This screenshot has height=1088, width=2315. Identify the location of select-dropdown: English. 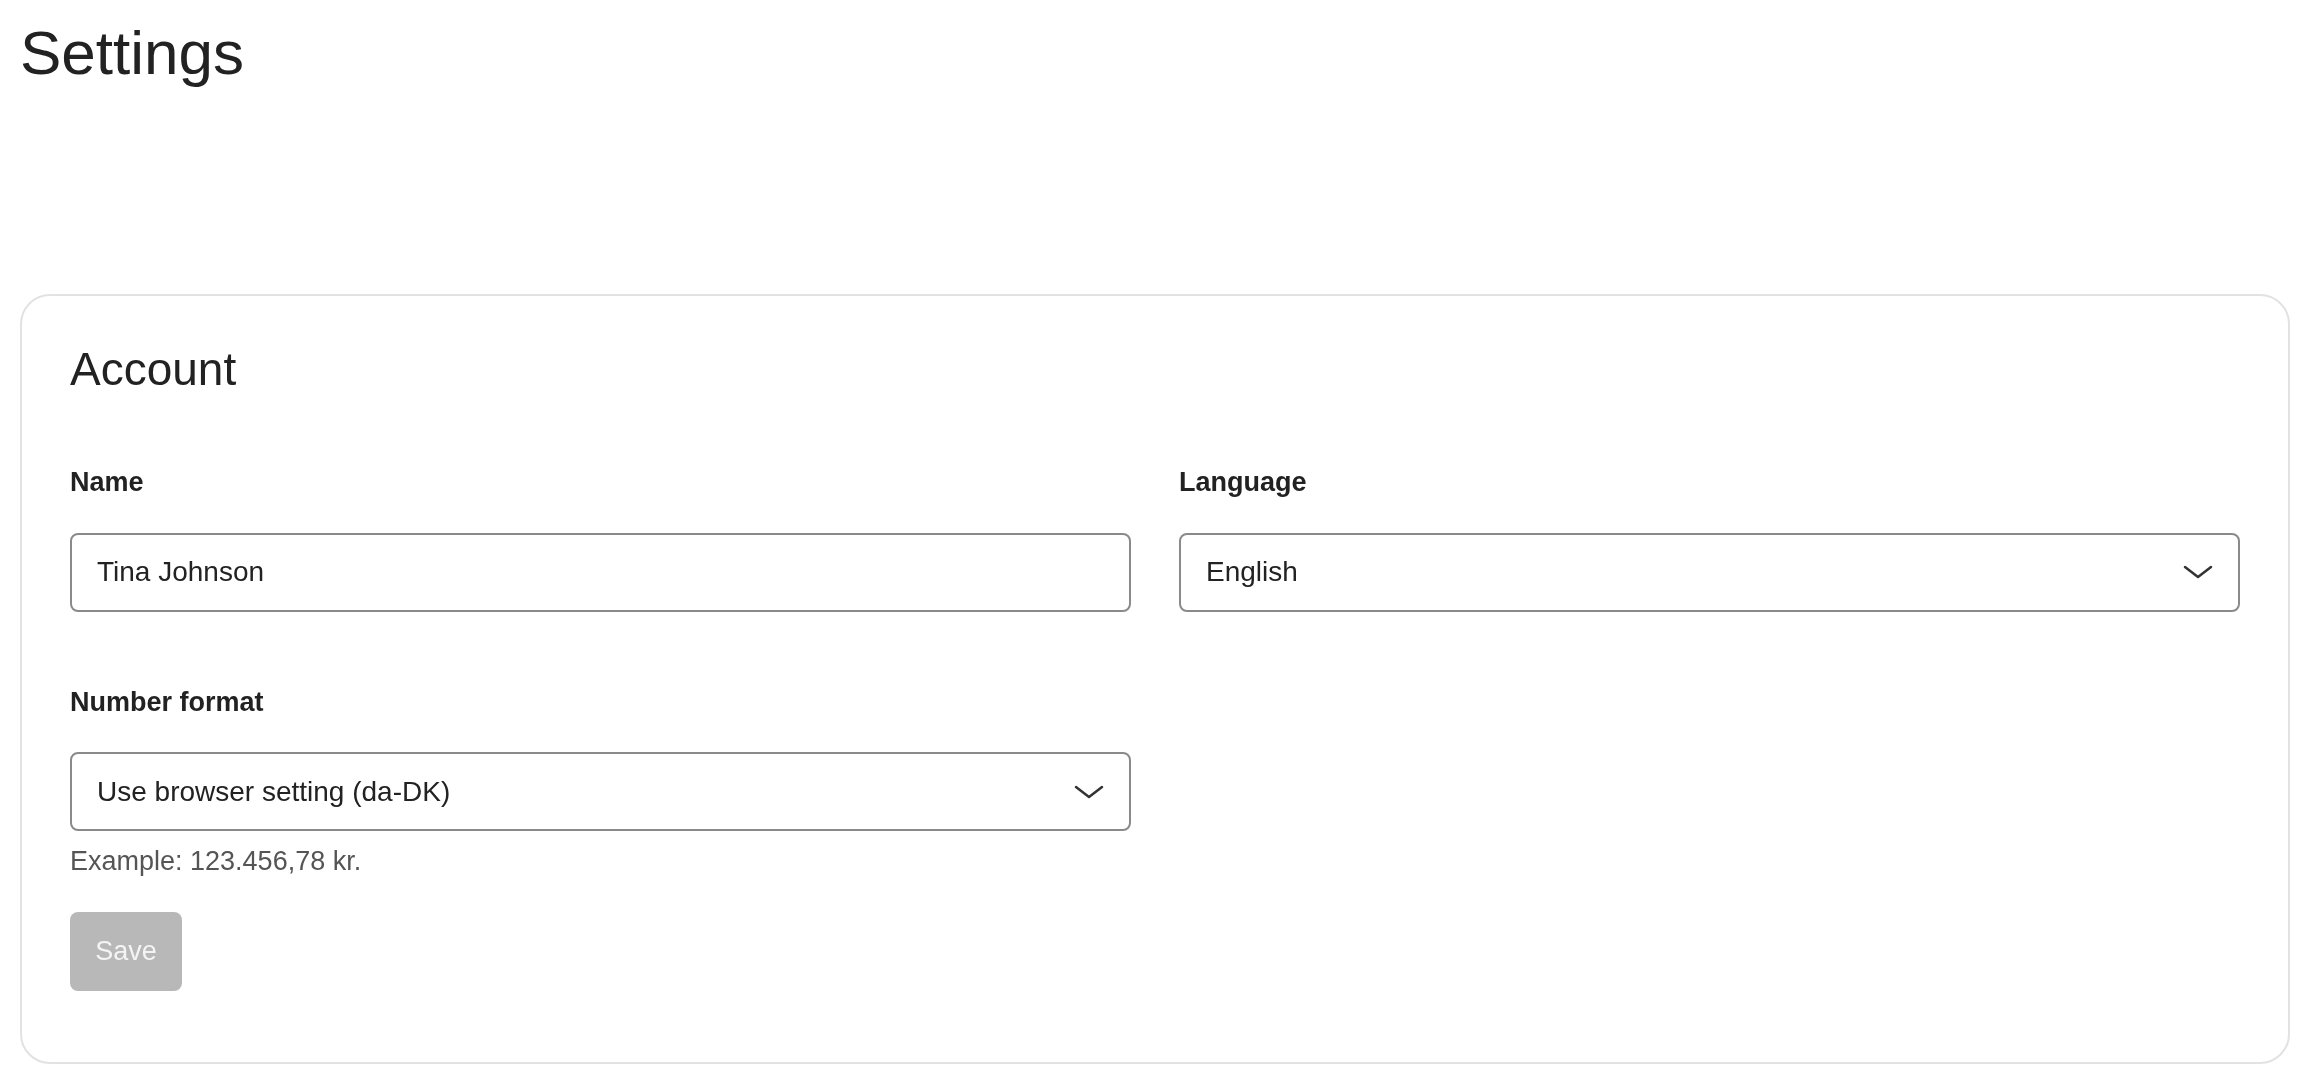
(1709, 572).